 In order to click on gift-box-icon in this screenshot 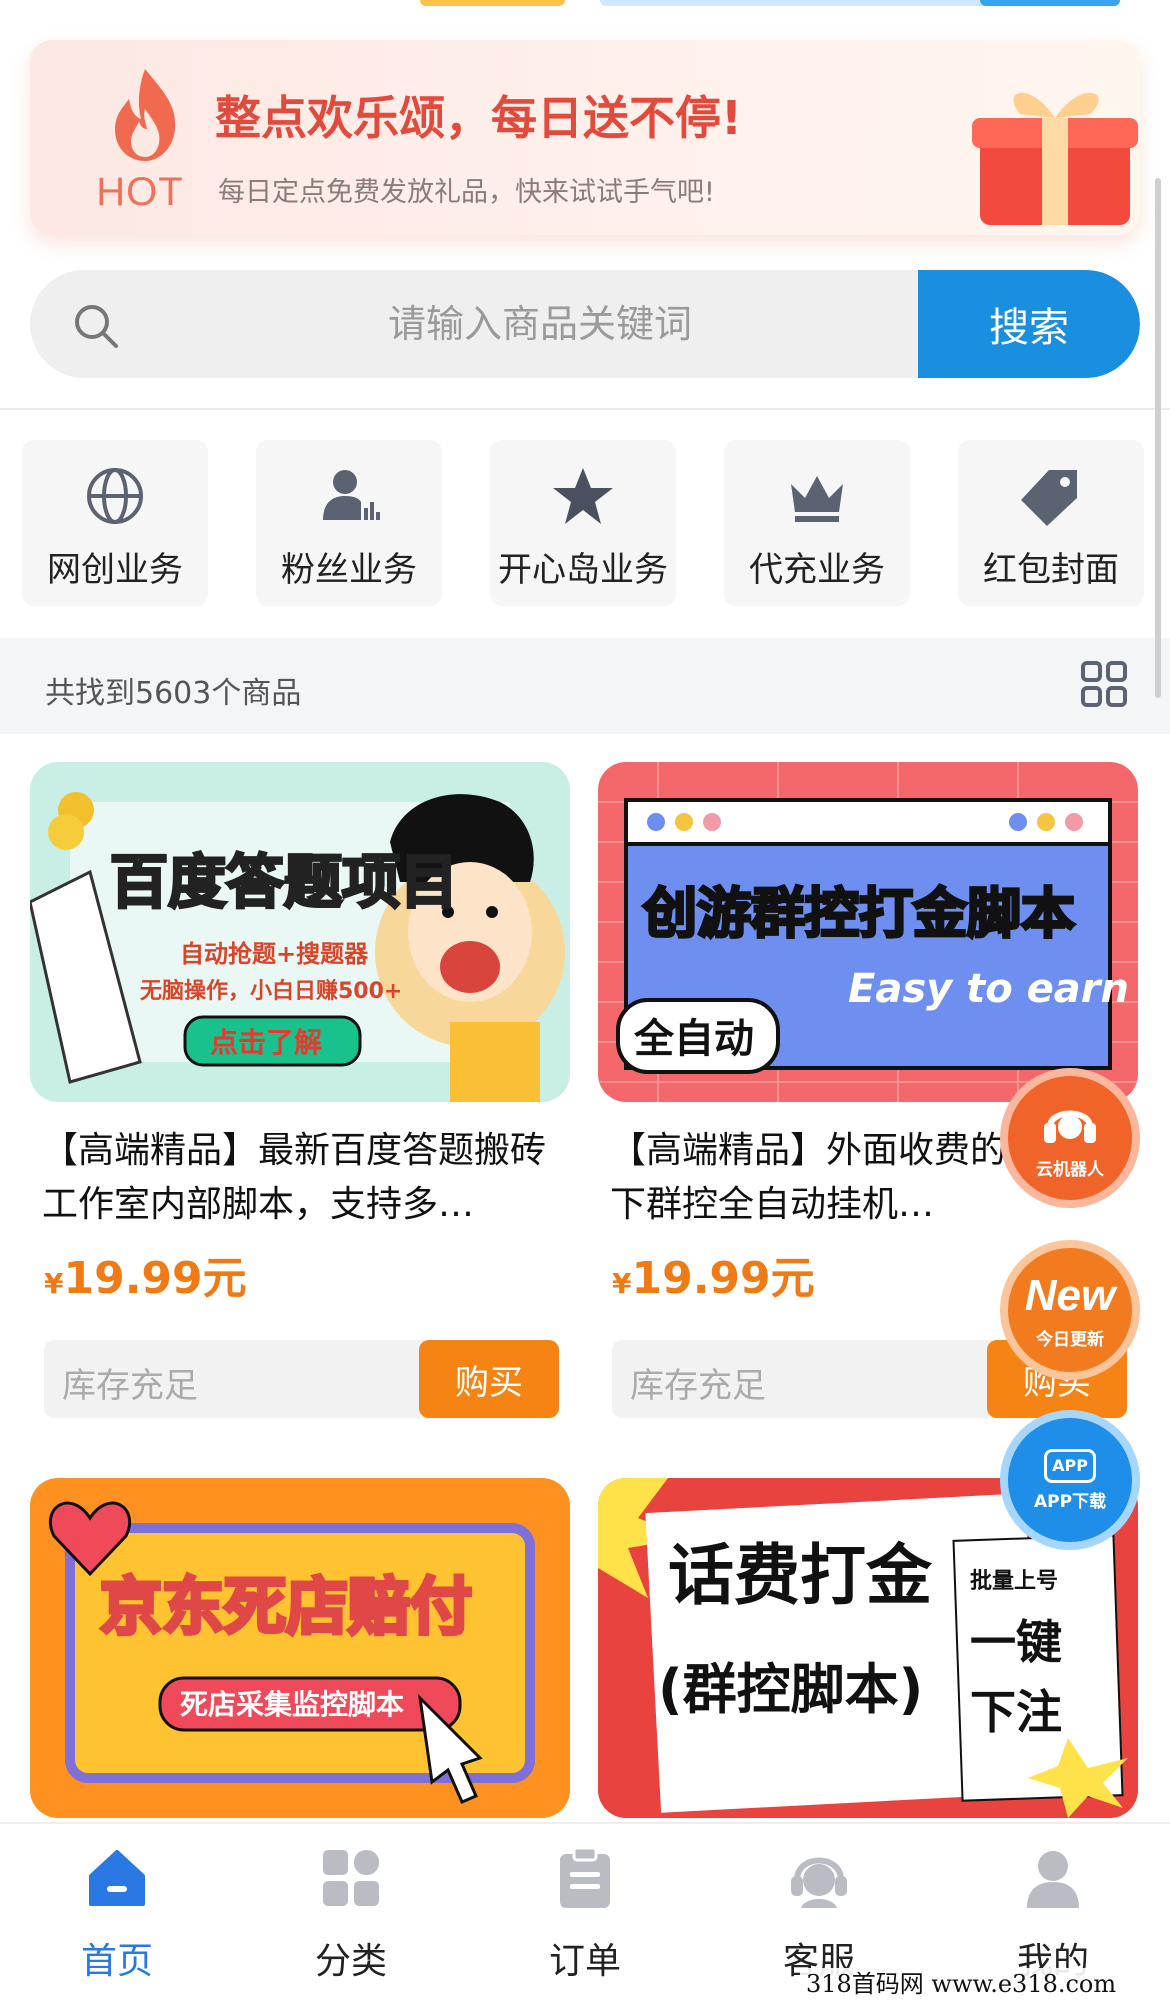, I will do `click(1045, 150)`.